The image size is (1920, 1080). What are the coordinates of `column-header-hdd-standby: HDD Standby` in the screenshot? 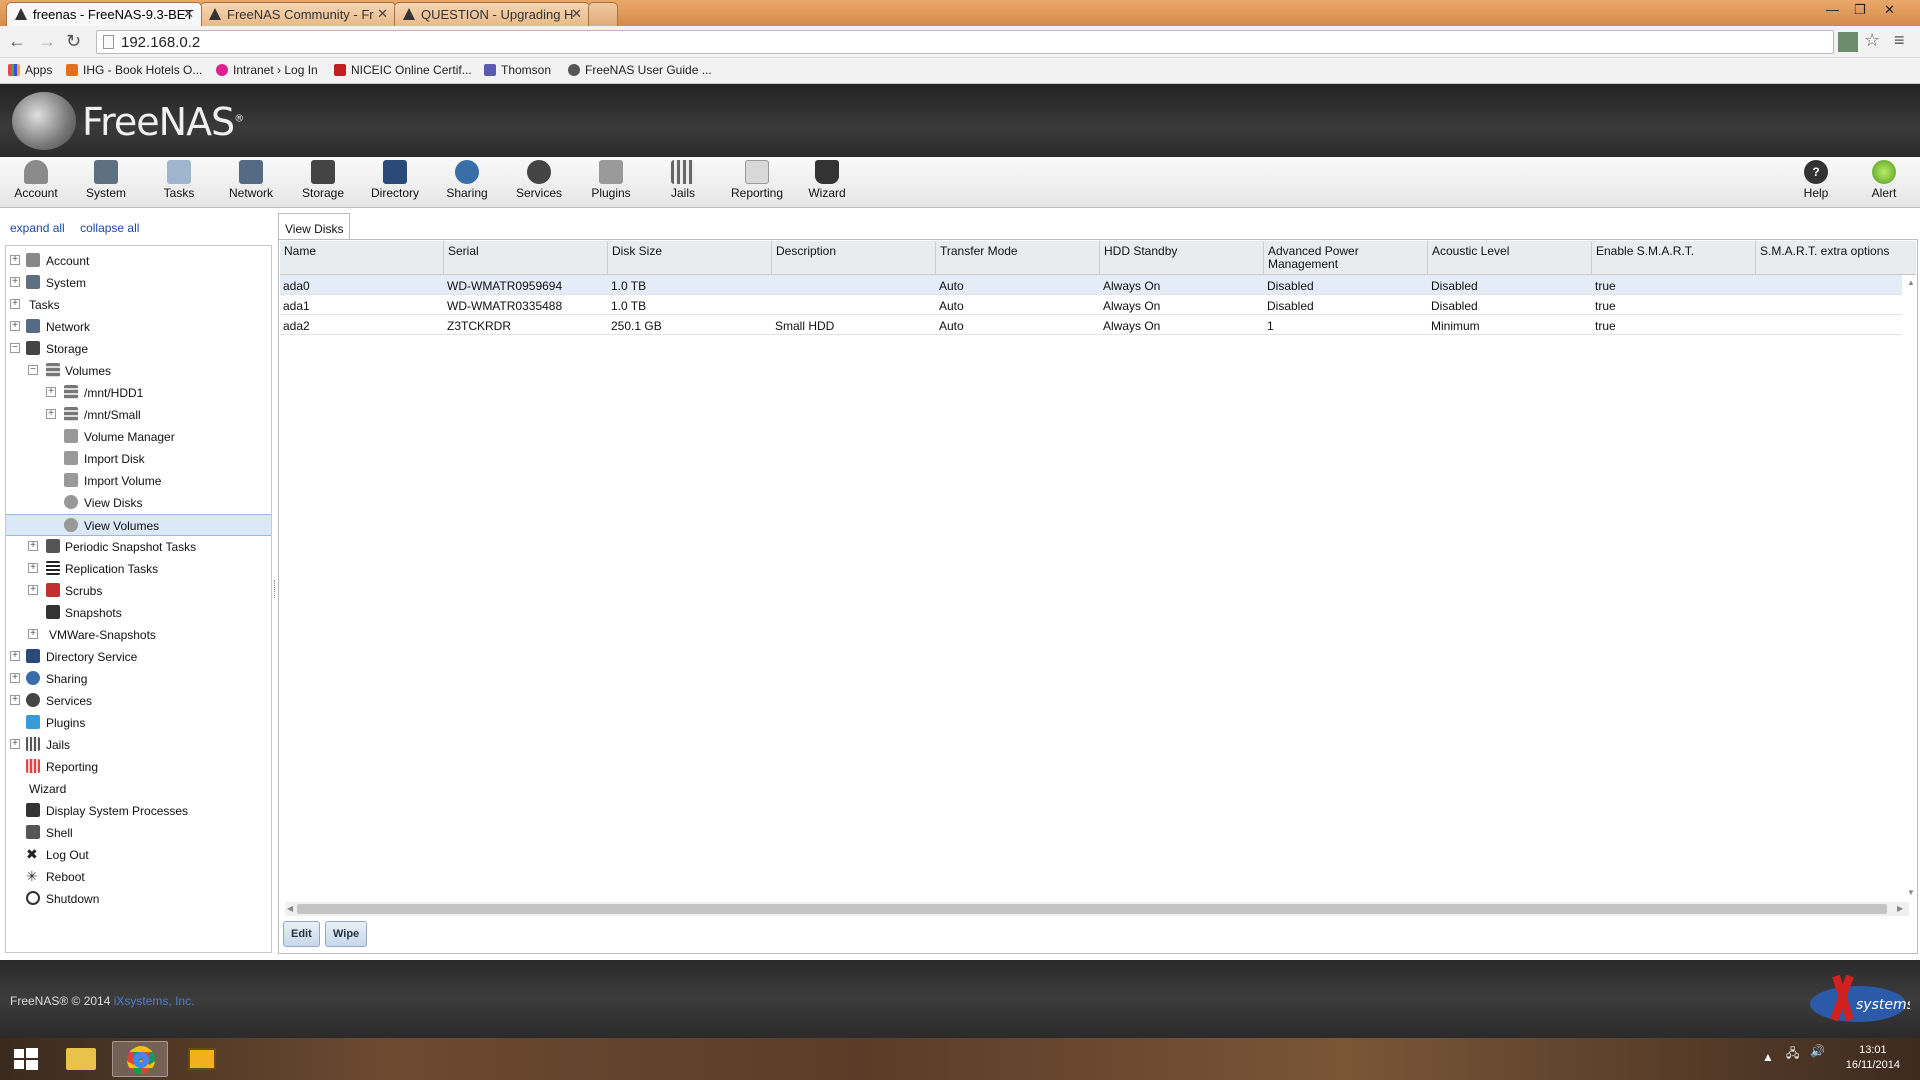 It's located at (1182, 258).